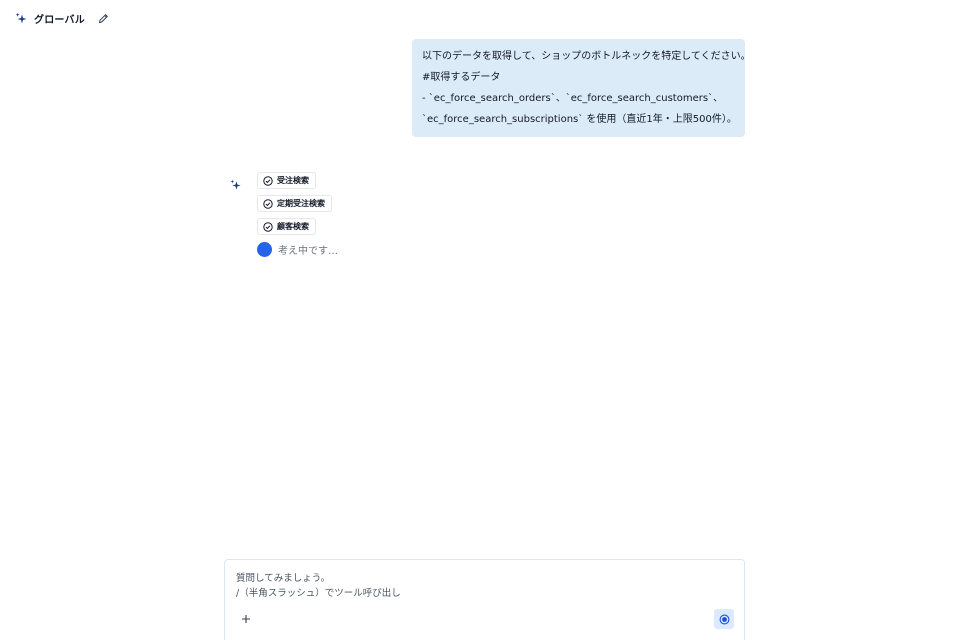 The image size is (960, 640). I want to click on pencil-icon, so click(104, 18).